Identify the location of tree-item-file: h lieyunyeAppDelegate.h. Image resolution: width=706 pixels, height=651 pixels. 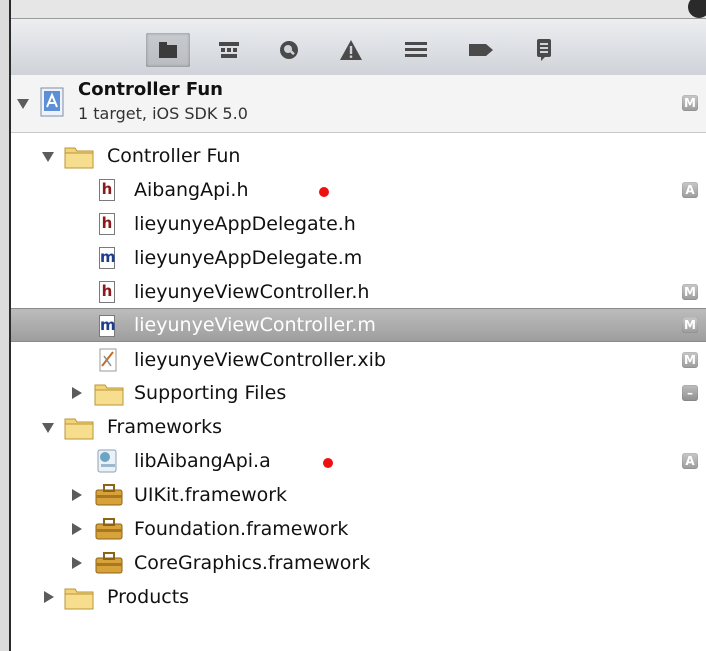
(358, 224).